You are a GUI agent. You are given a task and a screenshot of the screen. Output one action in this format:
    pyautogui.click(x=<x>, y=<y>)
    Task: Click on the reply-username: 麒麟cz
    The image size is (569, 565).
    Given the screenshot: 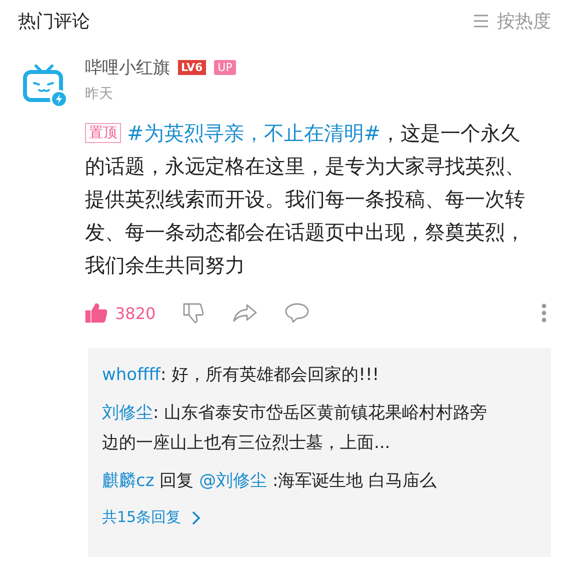 What is the action you would take?
    pyautogui.click(x=128, y=481)
    